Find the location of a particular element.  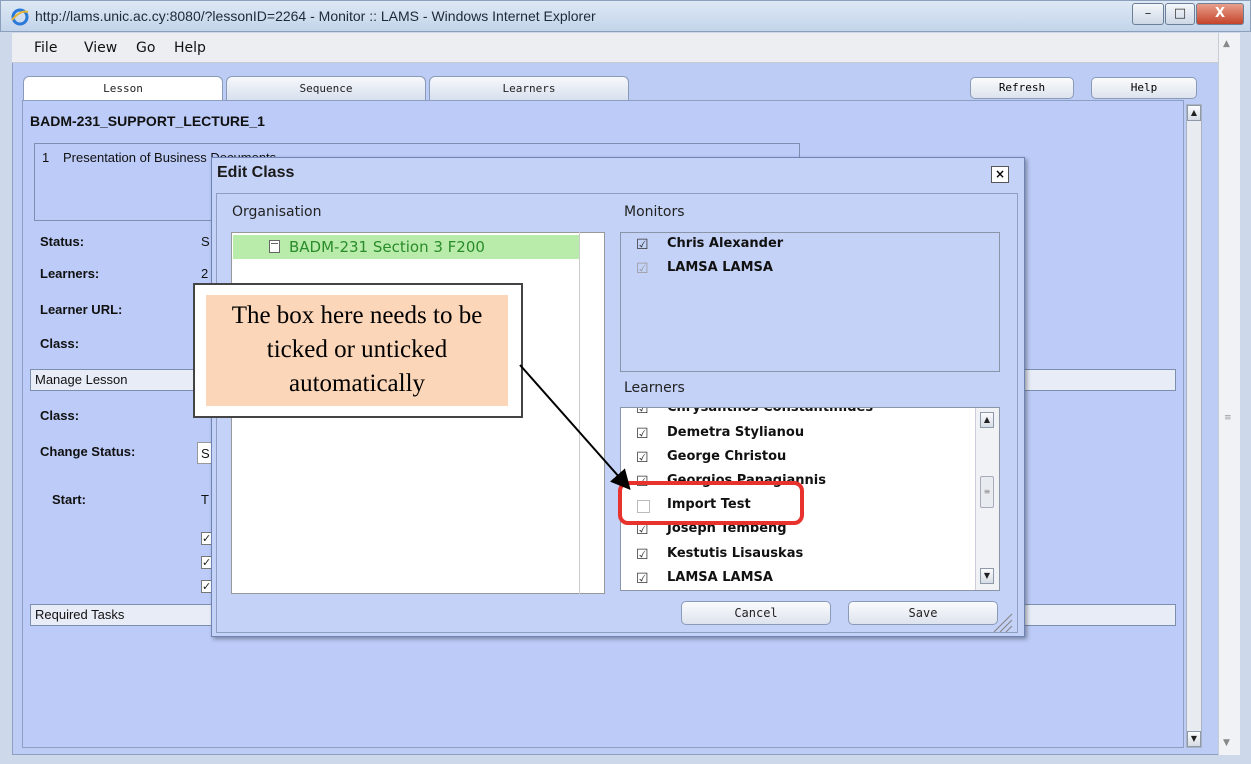

learners-label: Learners: is located at coordinates (70, 273).